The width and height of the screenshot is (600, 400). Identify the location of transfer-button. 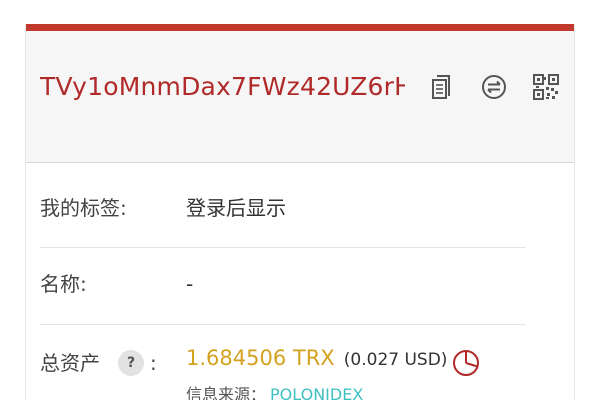
(494, 87).